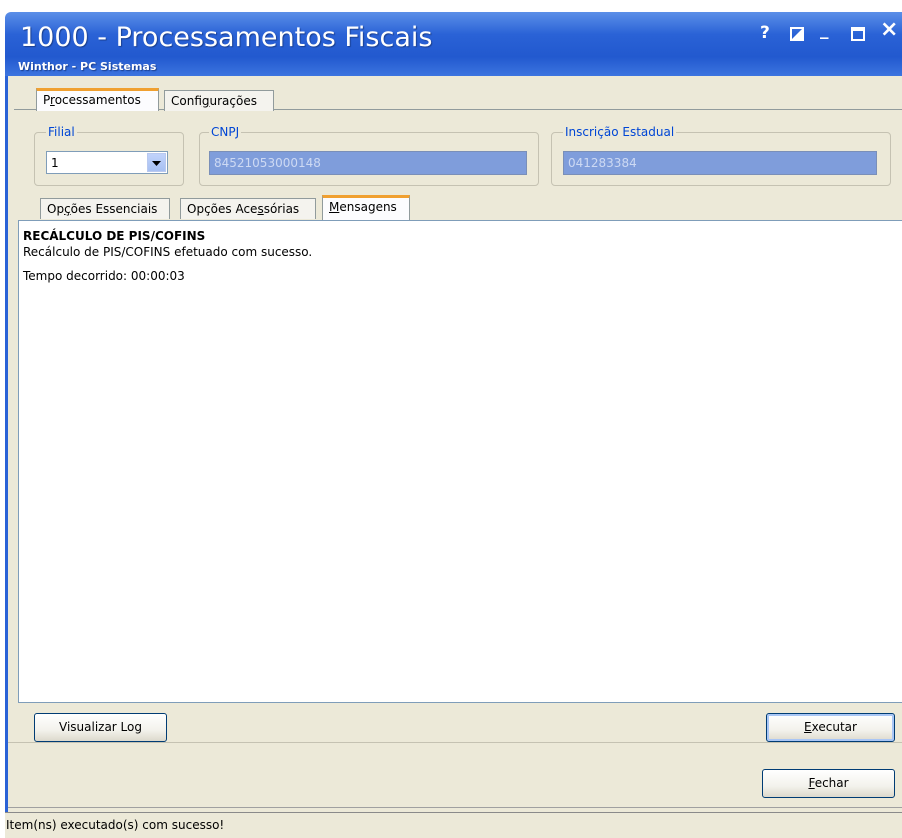 Image resolution: width=902 pixels, height=838 pixels. Describe the element at coordinates (233, 101) in the screenshot. I see `tab-label-part: urações` at that location.